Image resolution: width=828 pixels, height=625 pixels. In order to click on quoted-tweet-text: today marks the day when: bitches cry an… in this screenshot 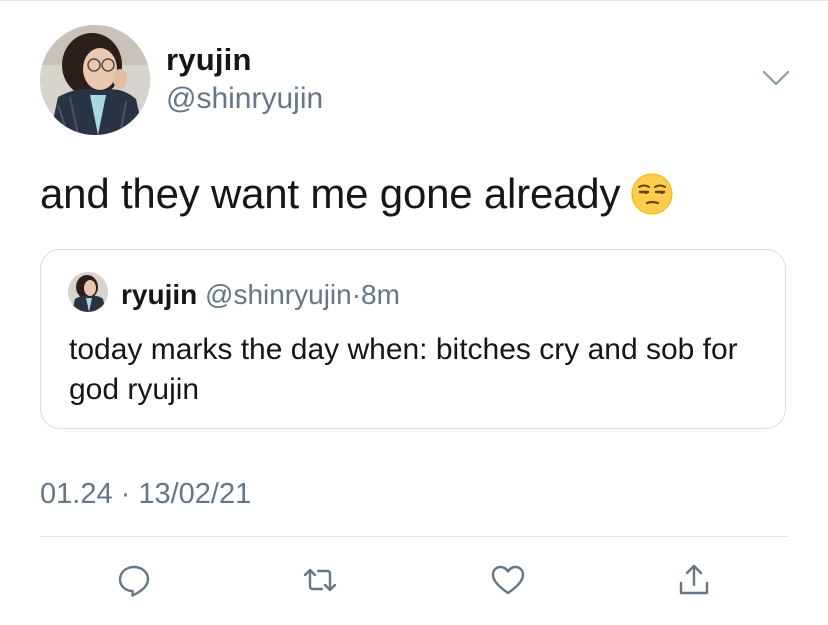, I will do `click(403, 369)`.